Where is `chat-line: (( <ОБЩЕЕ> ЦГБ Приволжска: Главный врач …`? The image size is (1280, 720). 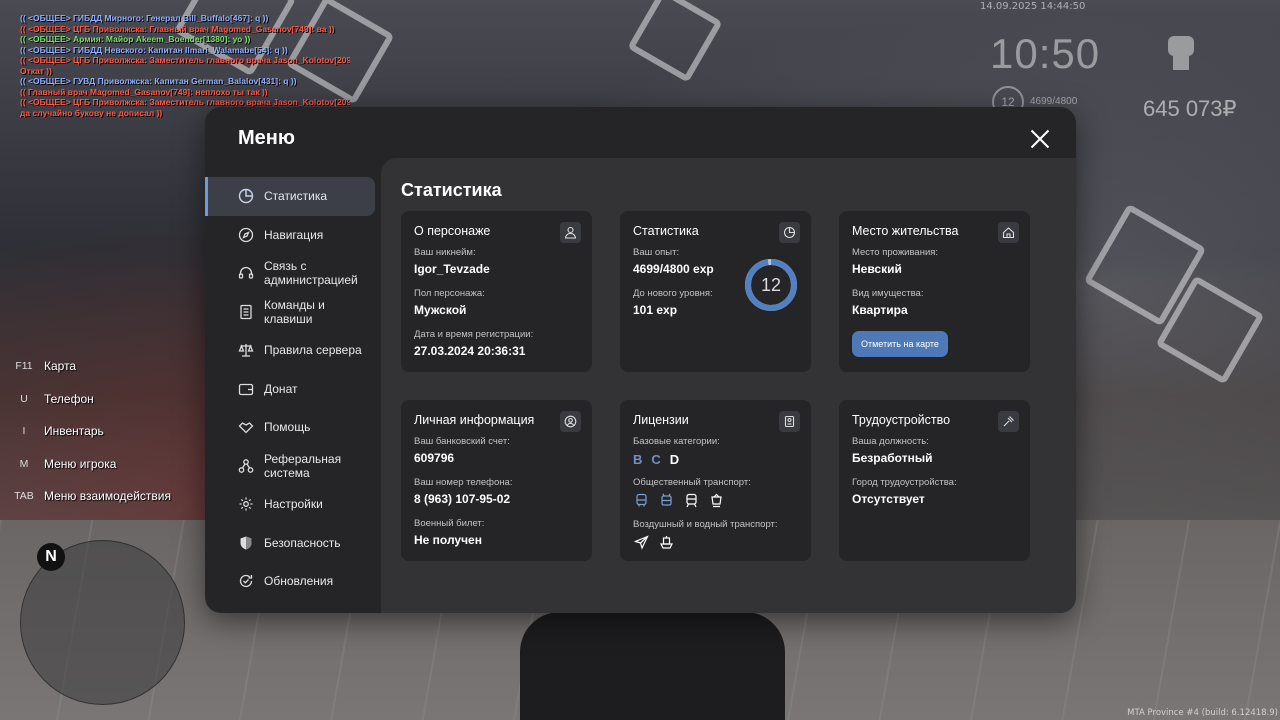
chat-line: (( <ОБЩЕЕ> ЦГБ Приволжска: Главный врач … is located at coordinates (177, 28).